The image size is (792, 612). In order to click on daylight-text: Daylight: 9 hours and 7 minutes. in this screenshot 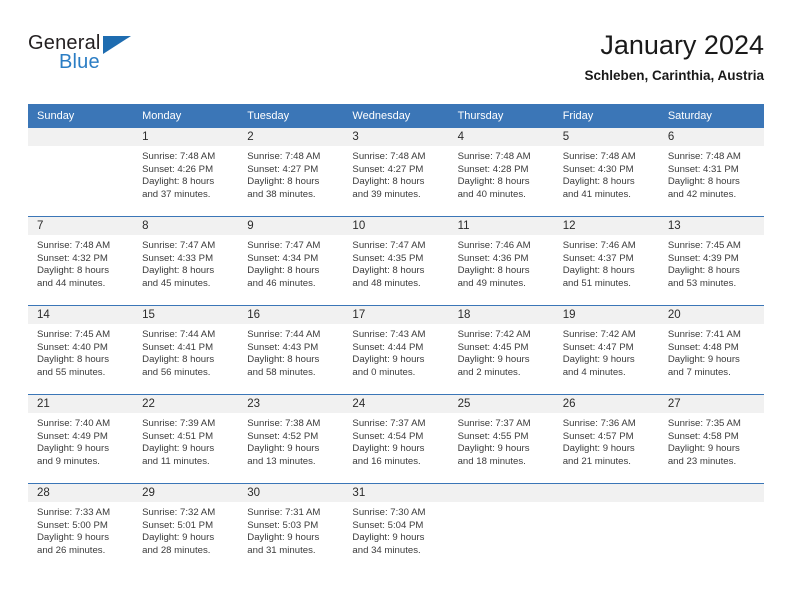, I will do `click(703, 366)`.